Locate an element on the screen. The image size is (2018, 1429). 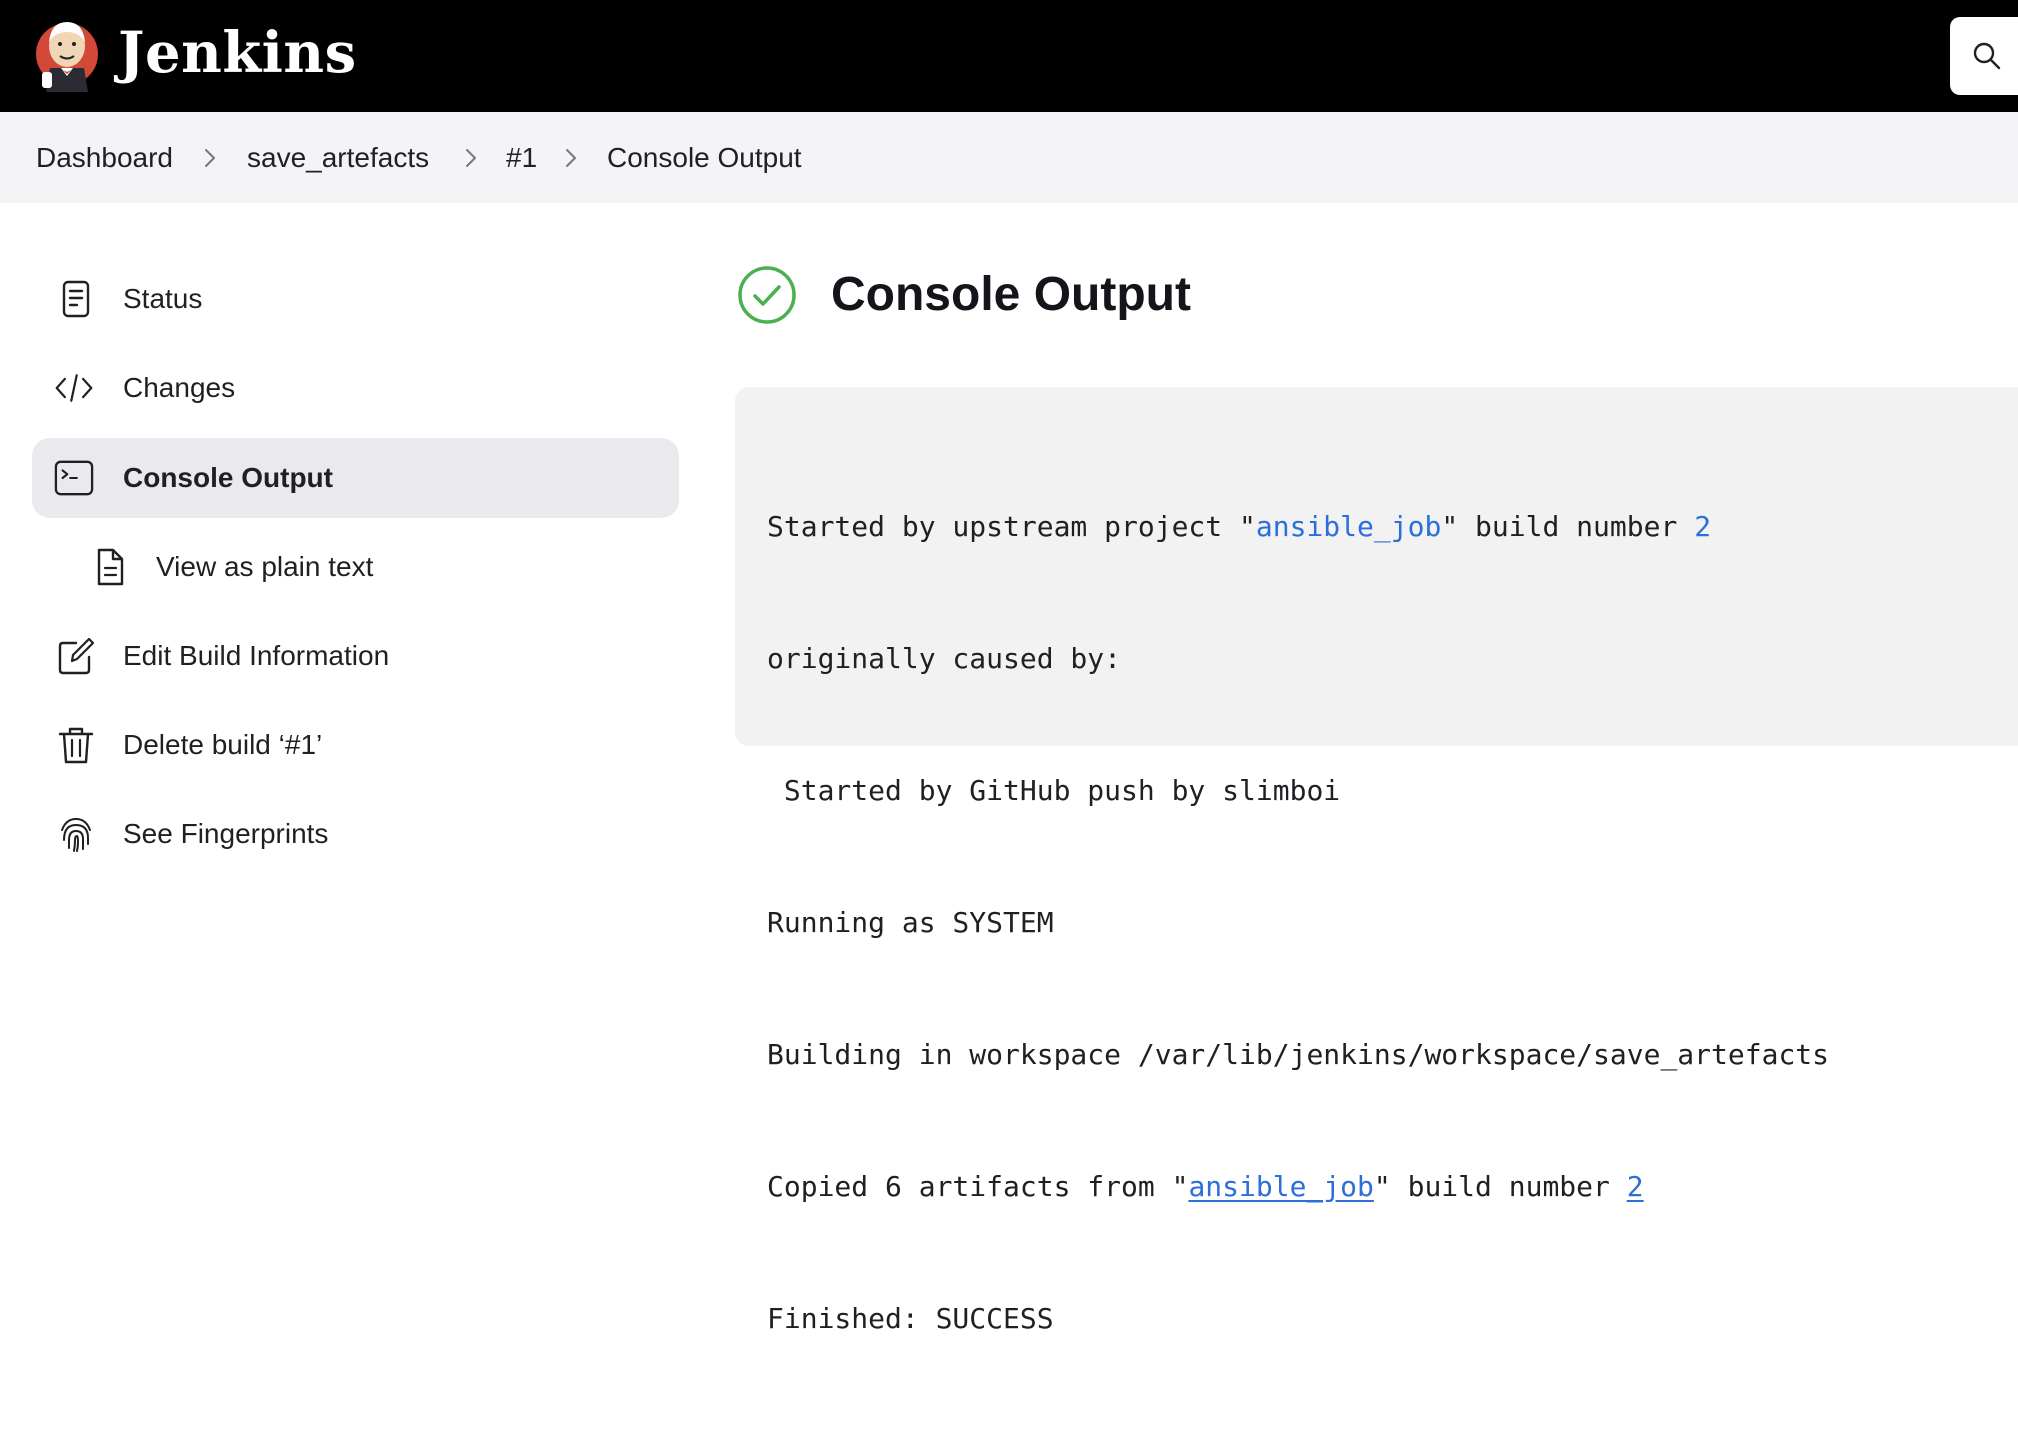
search-button is located at coordinates (1984, 56).